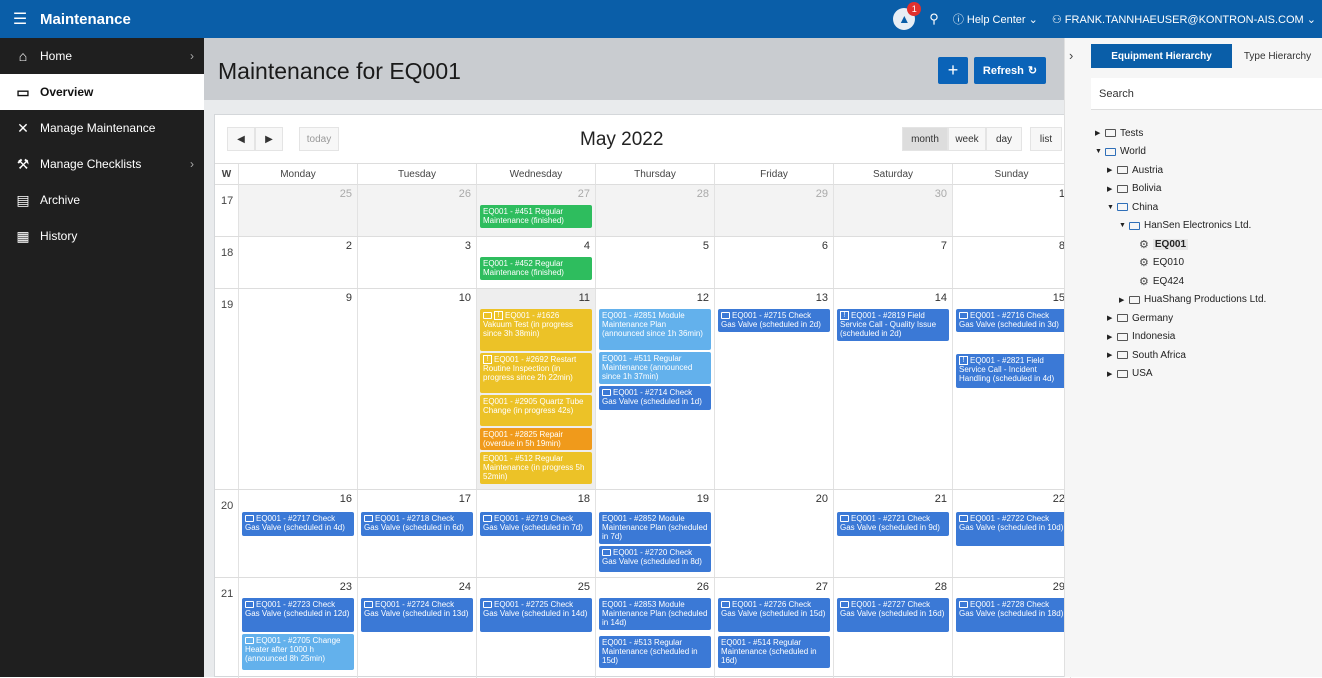 This screenshot has width=1322, height=678. Describe the element at coordinates (1208, 374) in the screenshot. I see `tree-node: ▶ USA` at that location.